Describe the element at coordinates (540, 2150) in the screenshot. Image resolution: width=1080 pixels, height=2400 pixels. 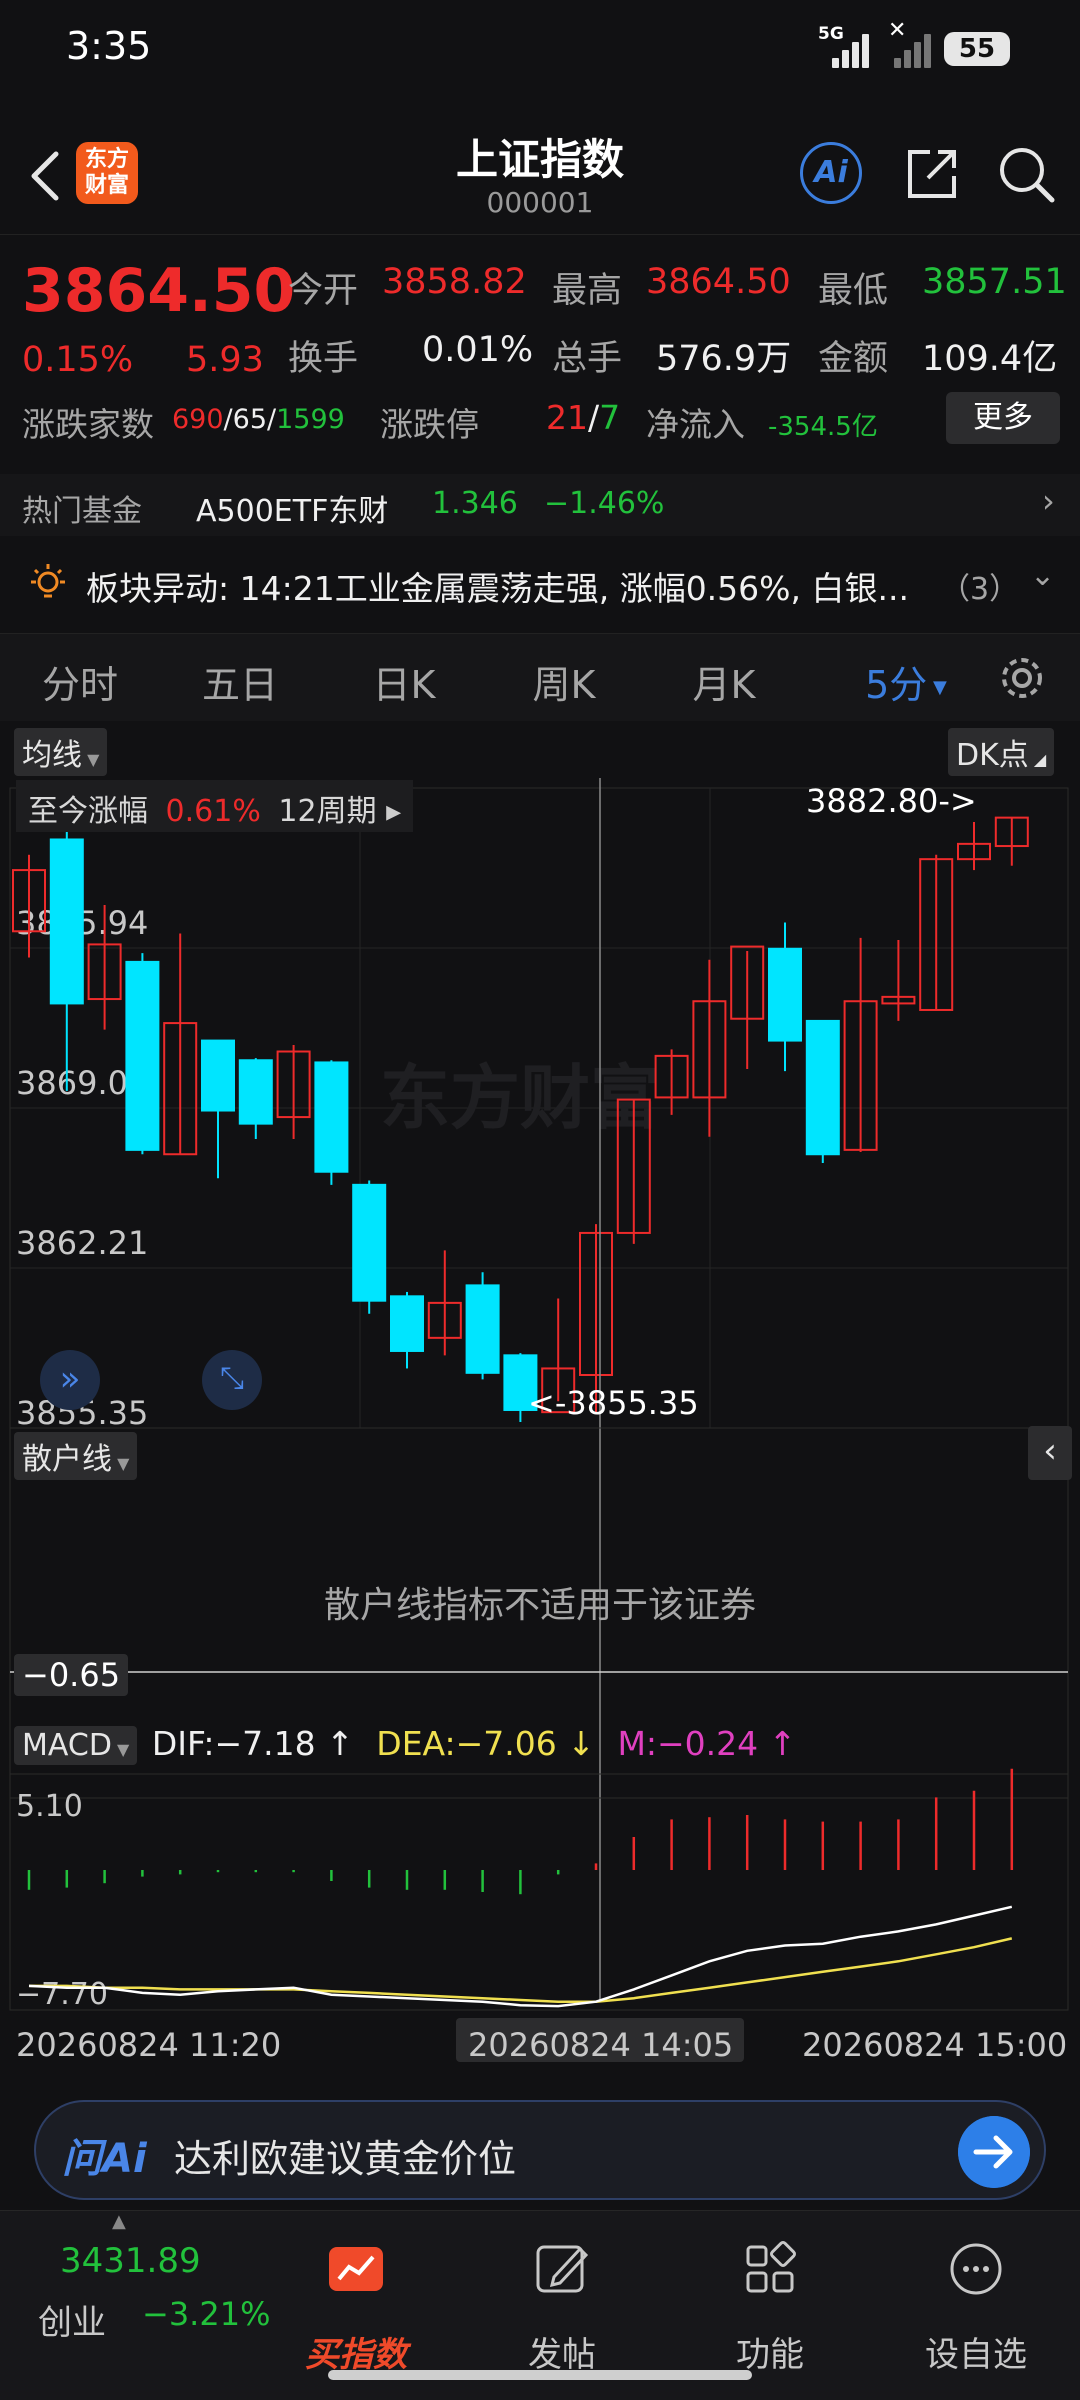
I see `ai-ask-bar: 问Ai 达利欧建议黄金价位` at that location.